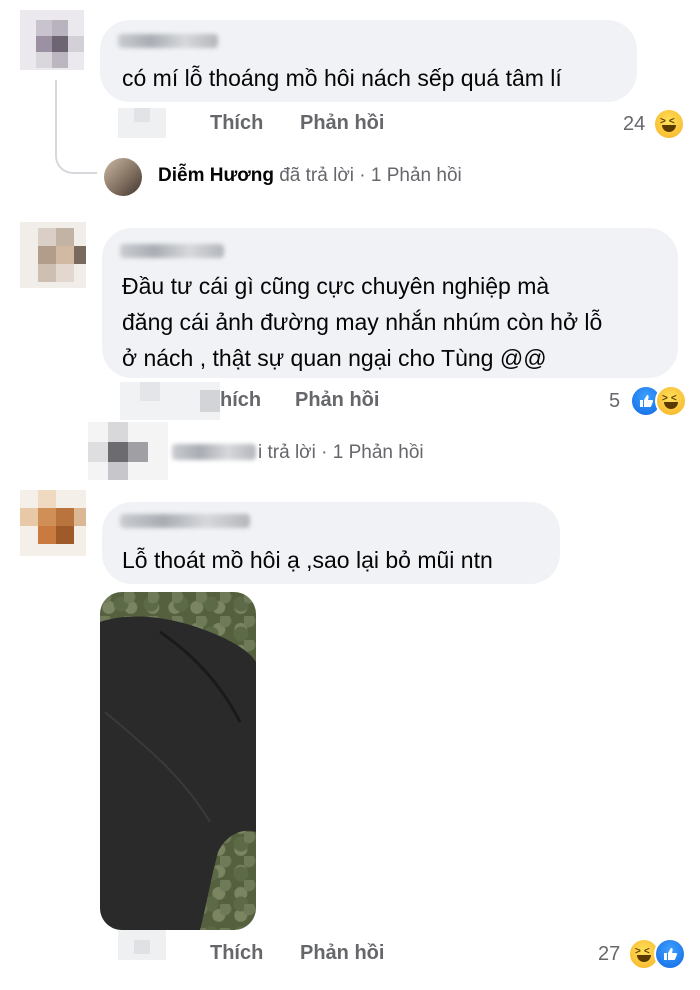 The image size is (700, 990). I want to click on reaction-count: 5, so click(614, 401).